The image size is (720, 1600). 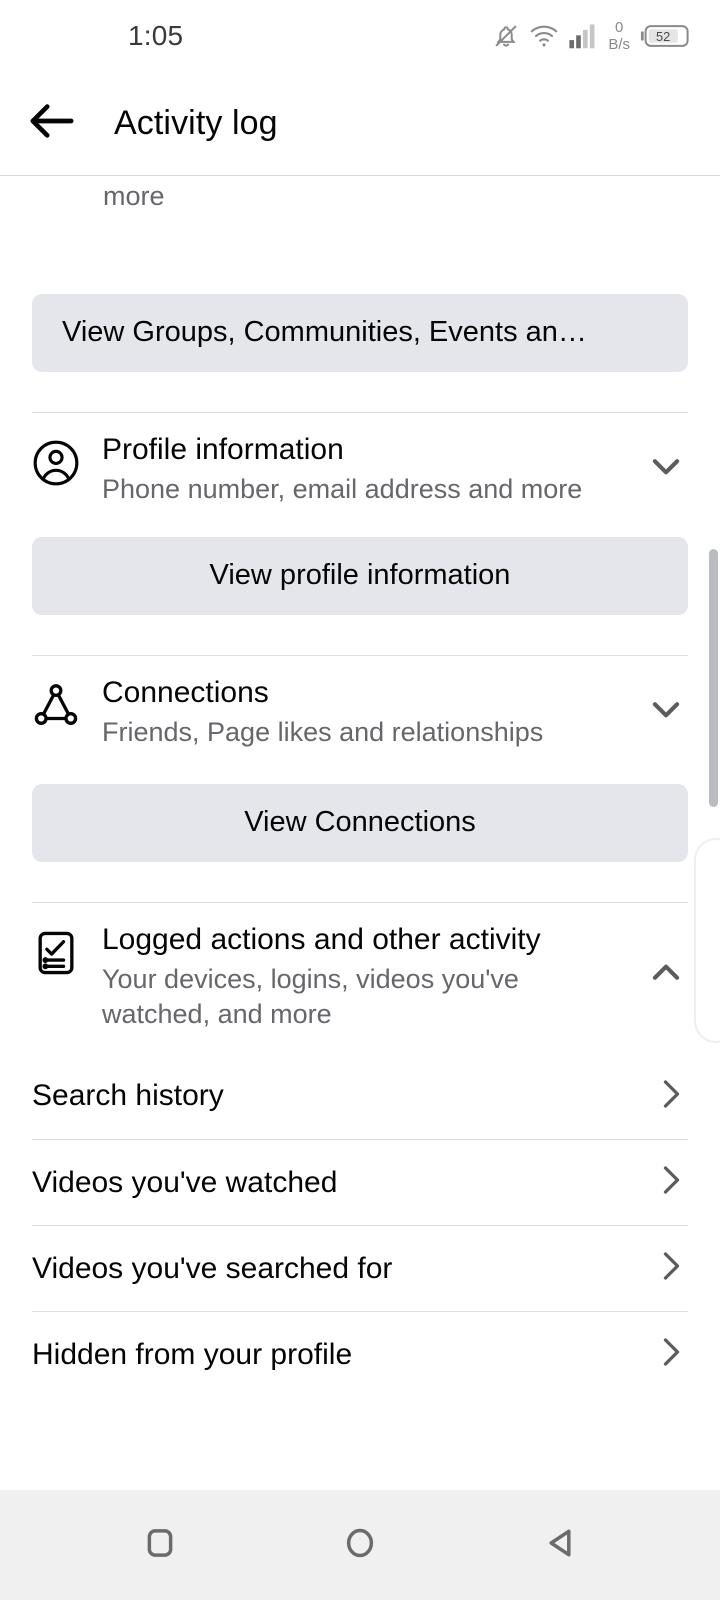 What do you see at coordinates (713, 678) in the screenshot?
I see `vertical-scrollbar` at bounding box center [713, 678].